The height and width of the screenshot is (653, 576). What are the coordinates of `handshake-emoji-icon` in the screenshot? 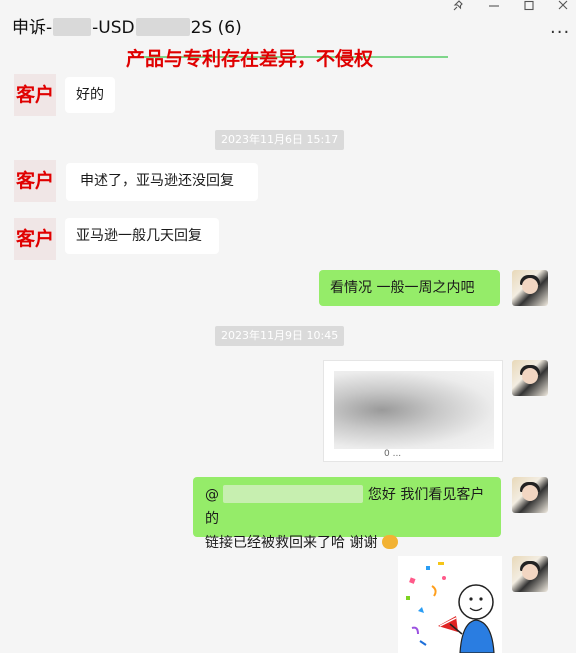 It's located at (389, 542).